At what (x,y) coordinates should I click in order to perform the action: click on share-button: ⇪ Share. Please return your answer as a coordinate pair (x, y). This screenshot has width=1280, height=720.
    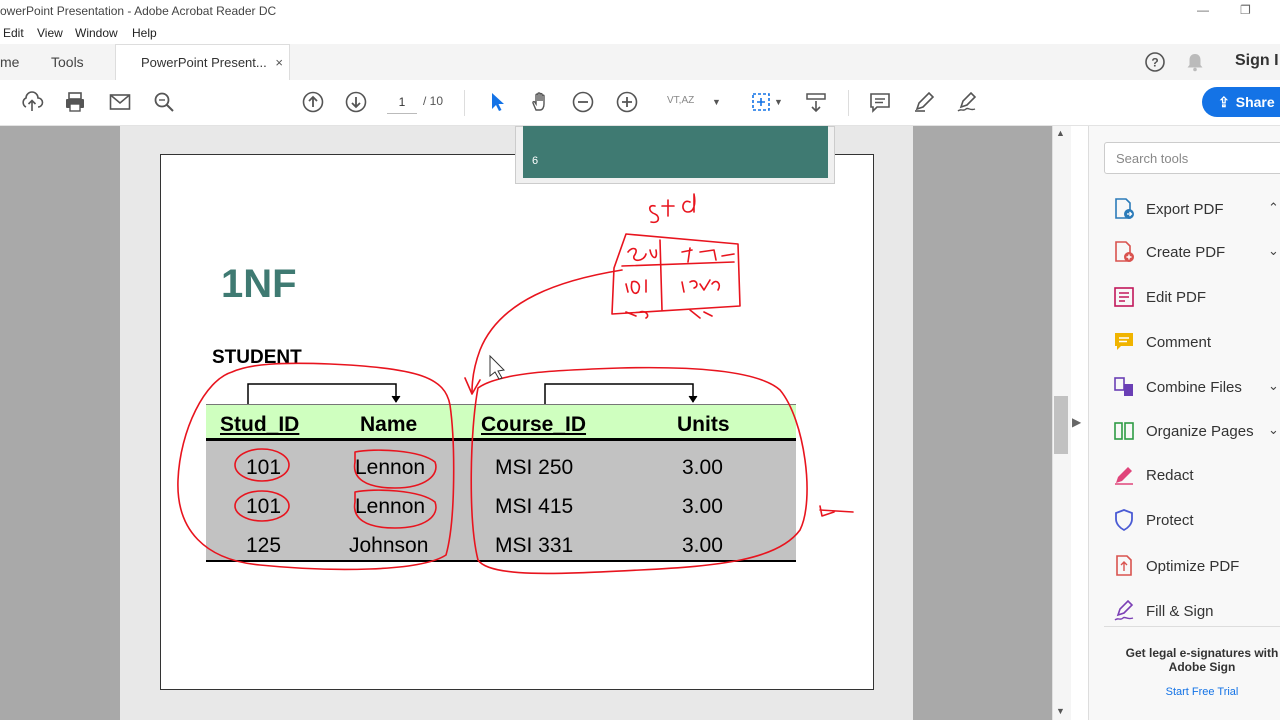
    Looking at the image, I should click on (1241, 102).